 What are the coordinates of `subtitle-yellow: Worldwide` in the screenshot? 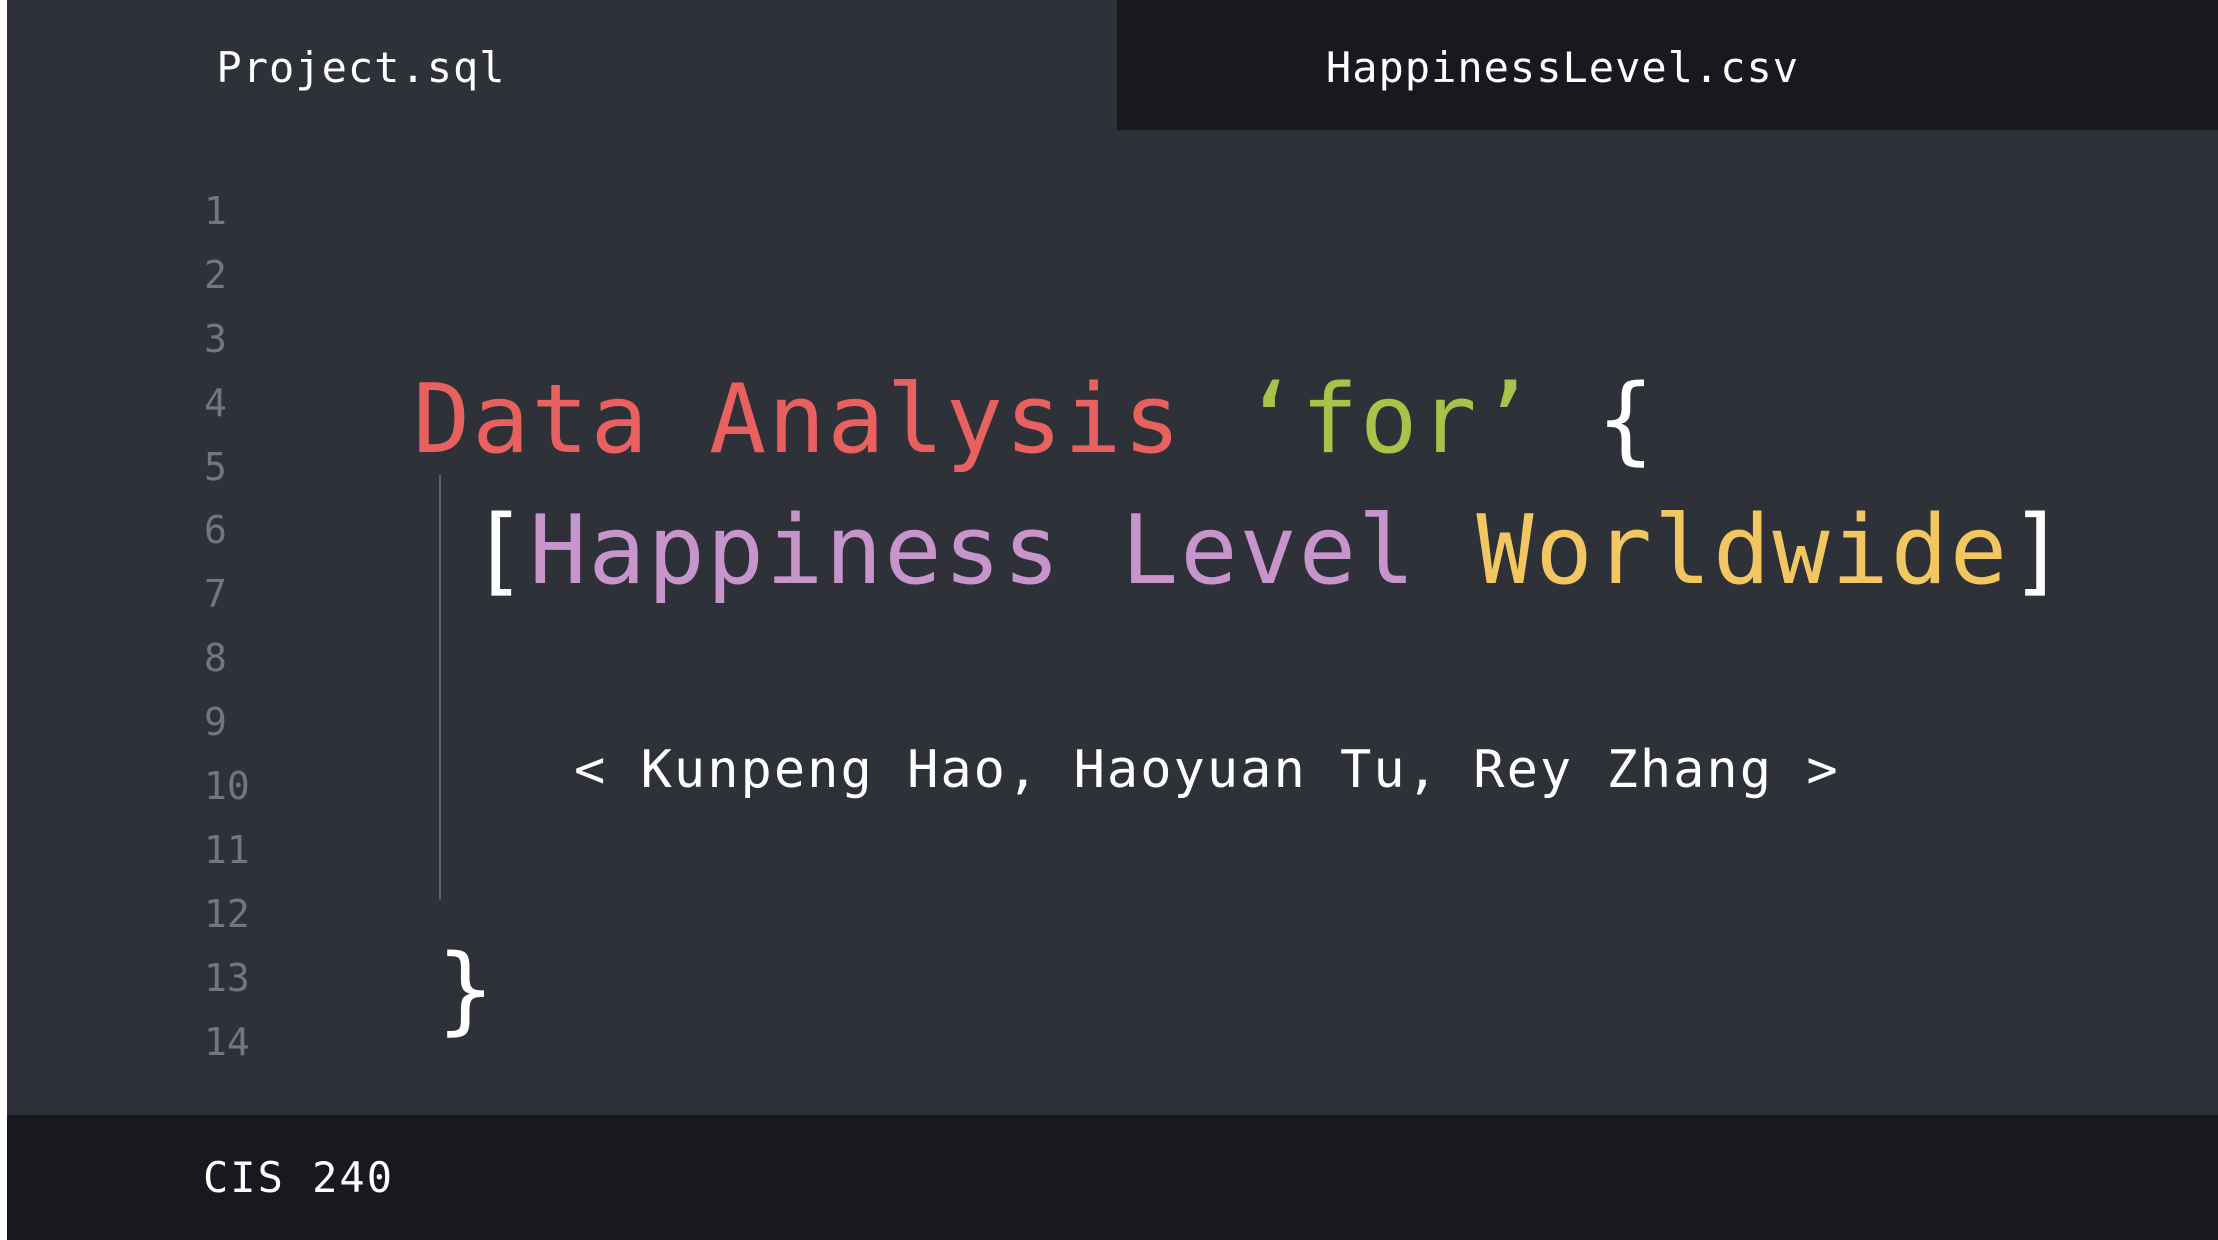 It's located at (1743, 551).